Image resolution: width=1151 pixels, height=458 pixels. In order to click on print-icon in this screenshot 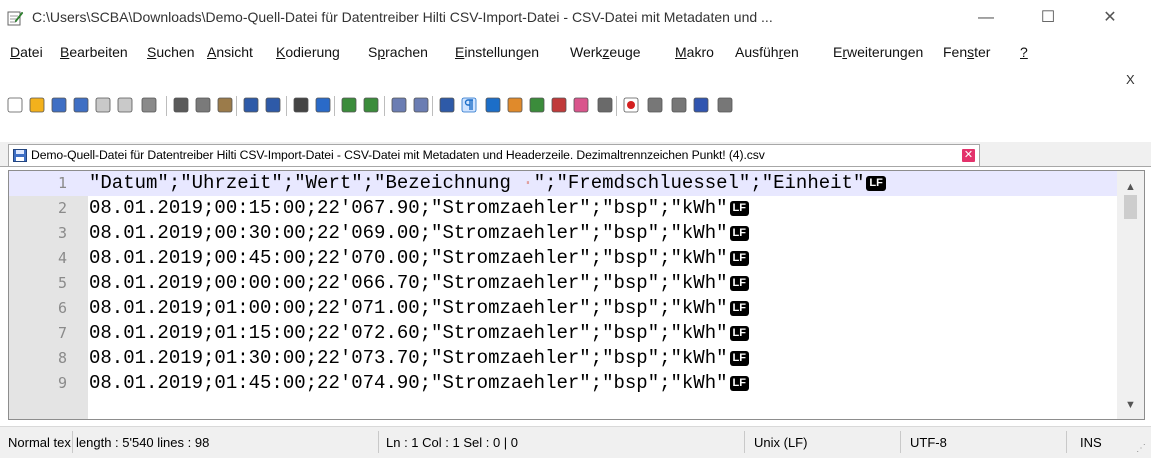, I will do `click(149, 105)`.